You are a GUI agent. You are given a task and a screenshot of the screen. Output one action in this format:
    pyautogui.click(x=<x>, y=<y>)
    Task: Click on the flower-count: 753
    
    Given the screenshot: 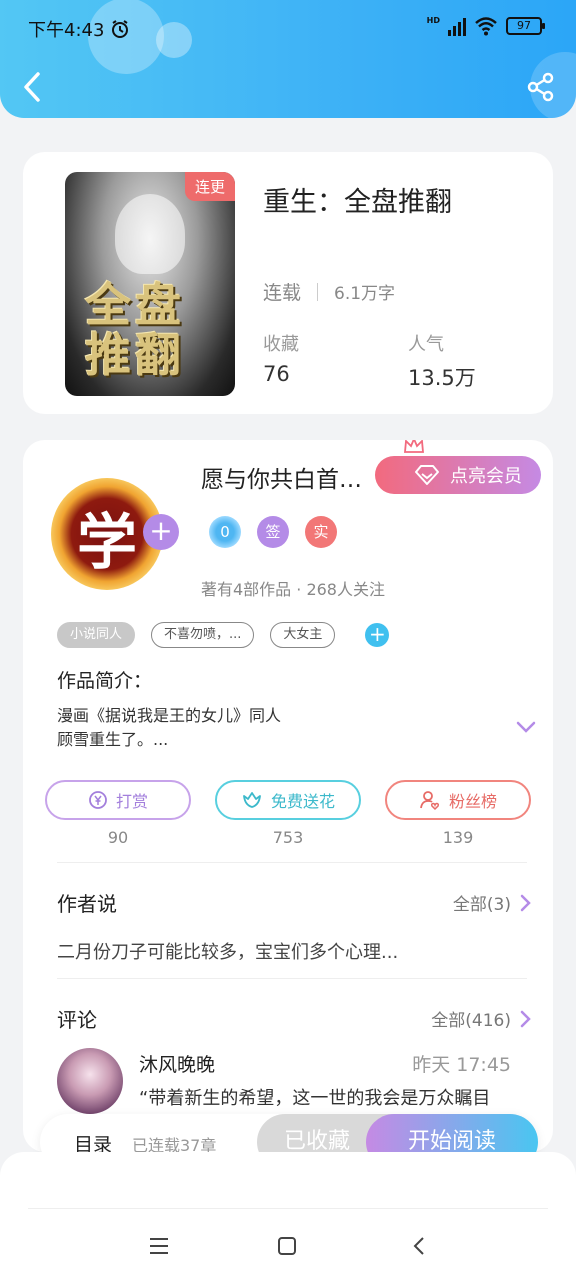 What is the action you would take?
    pyautogui.click(x=288, y=837)
    